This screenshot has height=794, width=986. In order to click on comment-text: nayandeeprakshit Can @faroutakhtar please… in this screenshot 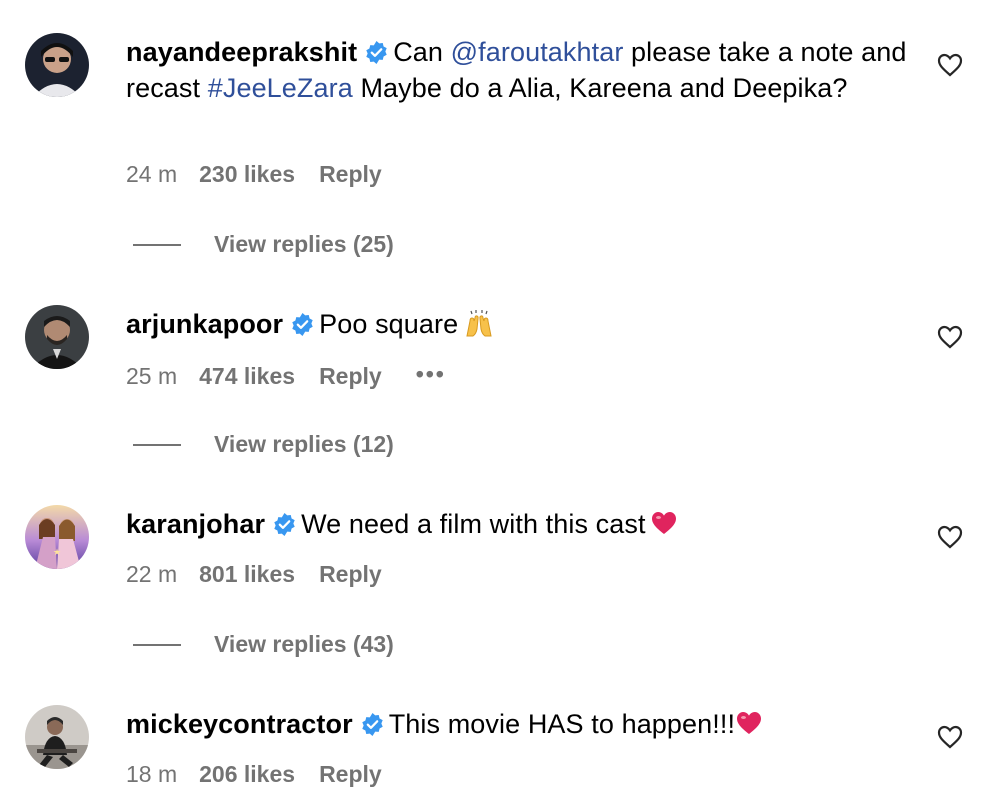, I will do `click(521, 70)`.